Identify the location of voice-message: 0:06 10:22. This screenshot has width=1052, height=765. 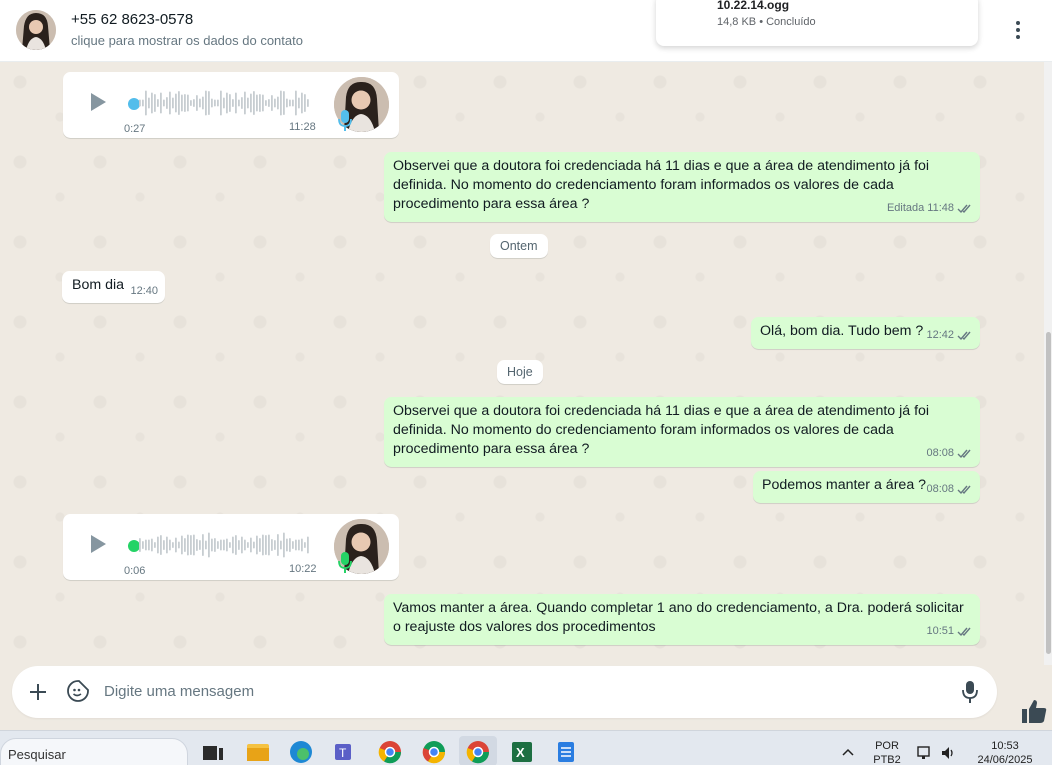
(231, 547).